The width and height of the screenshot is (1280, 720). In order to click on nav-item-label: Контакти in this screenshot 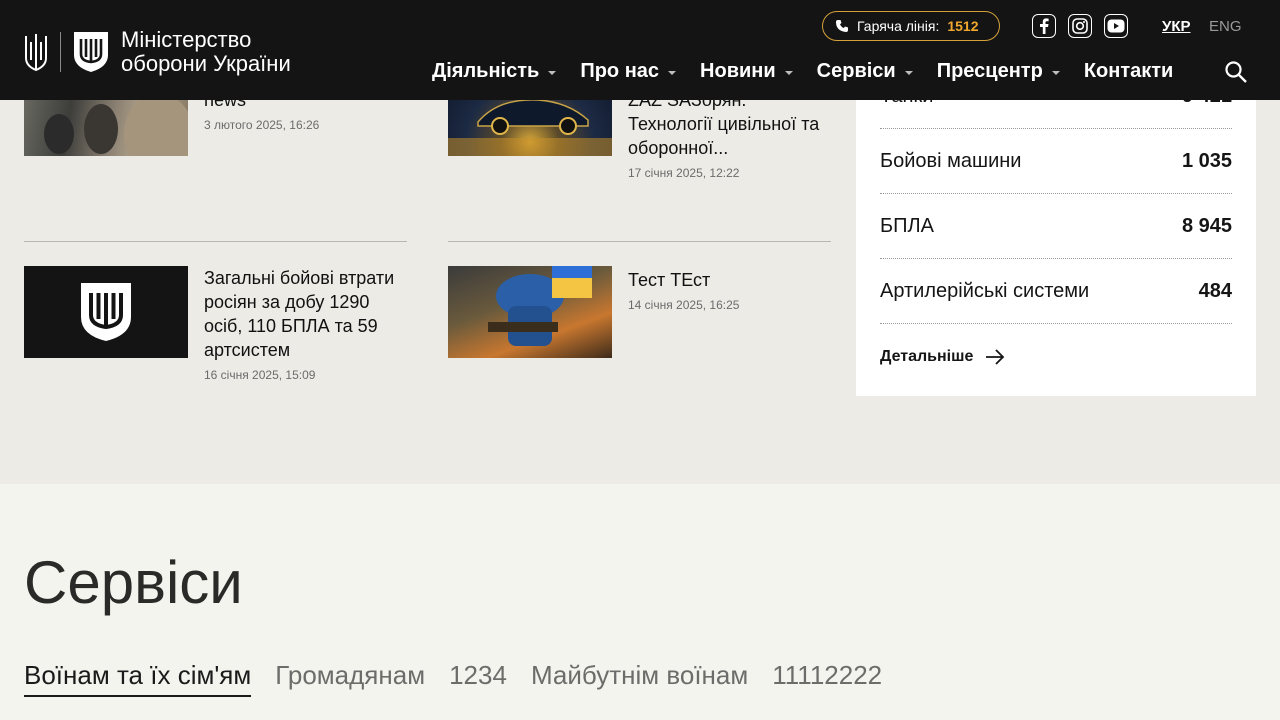, I will do `click(1128, 71)`.